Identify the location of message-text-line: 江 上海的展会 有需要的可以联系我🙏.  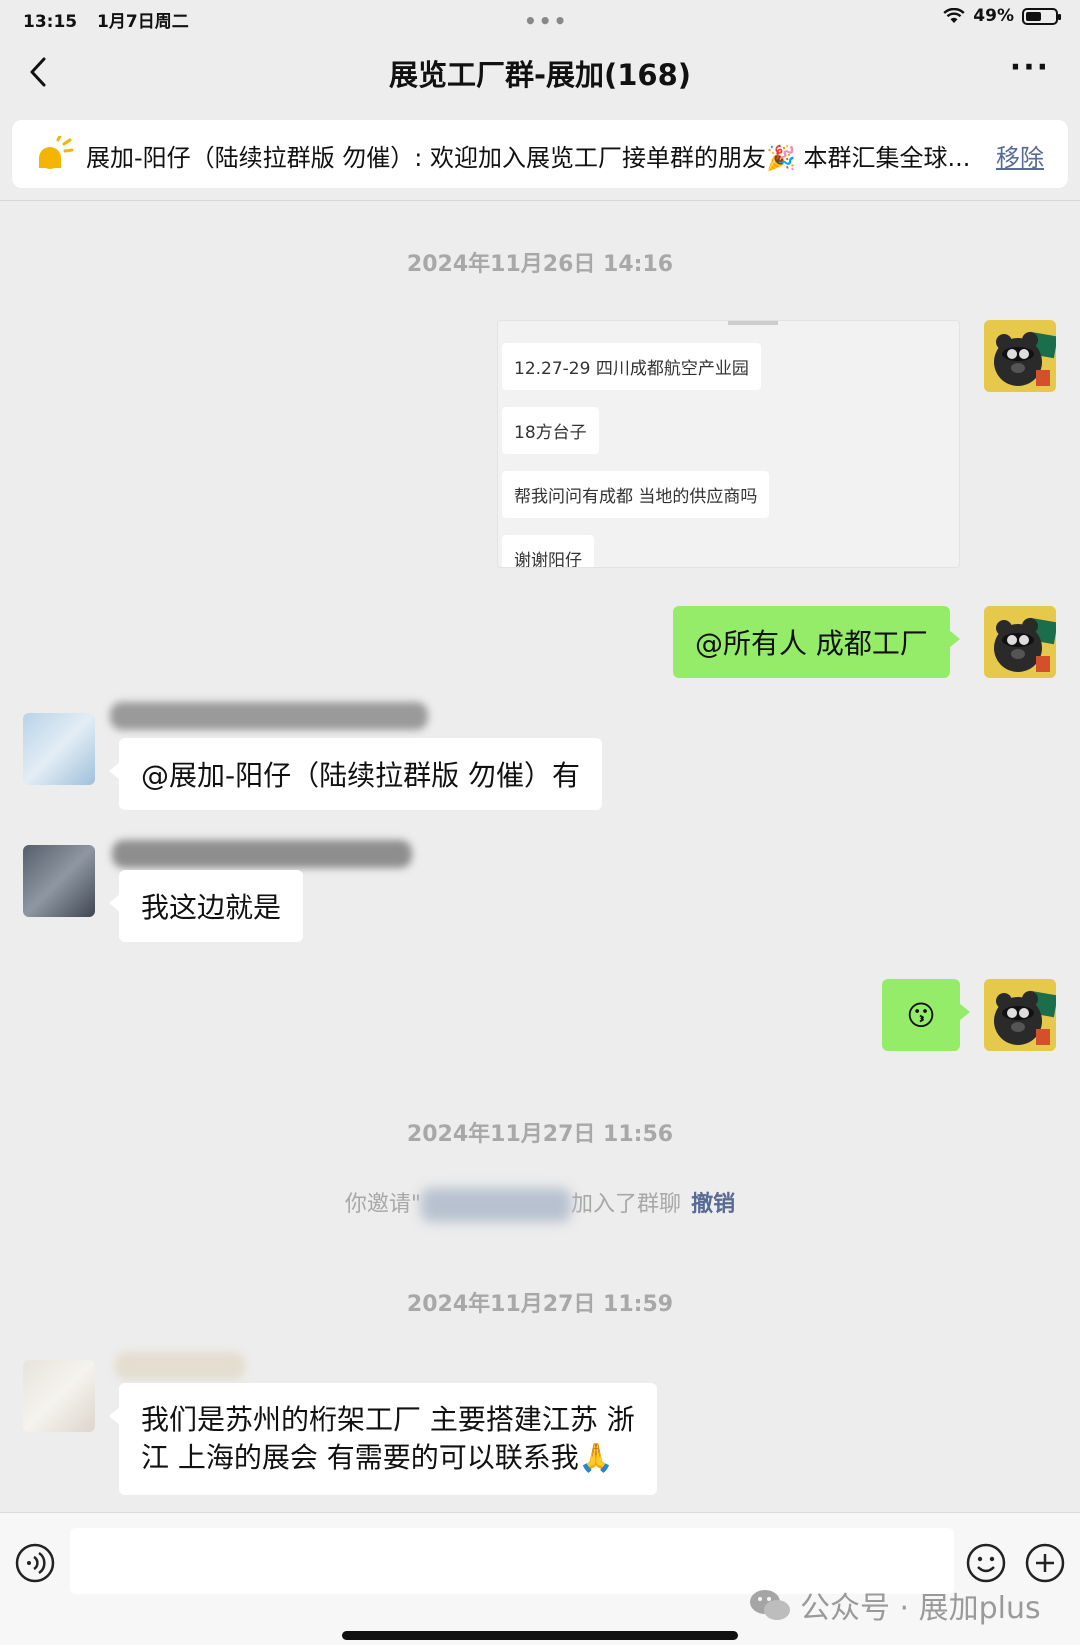
(377, 1457).